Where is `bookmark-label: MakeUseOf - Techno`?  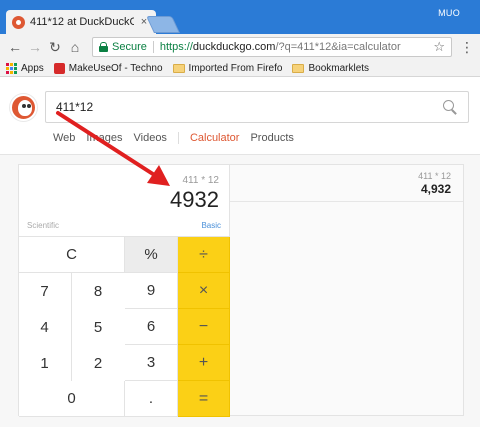 bookmark-label: MakeUseOf - Techno is located at coordinates (115, 68).